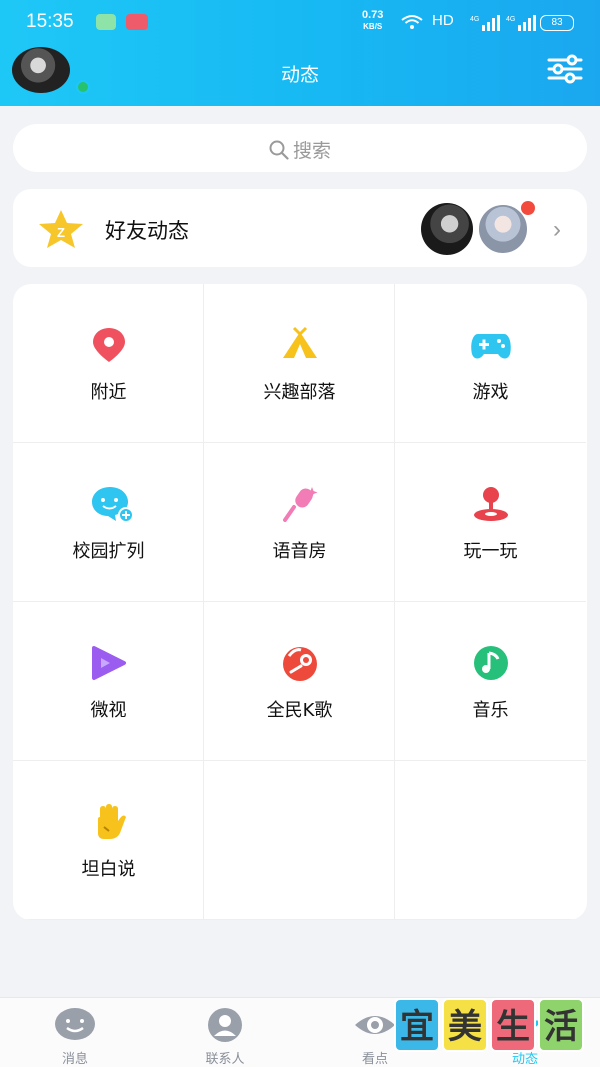 This screenshot has width=600, height=1067. I want to click on status-time: 15:35, so click(50, 21).